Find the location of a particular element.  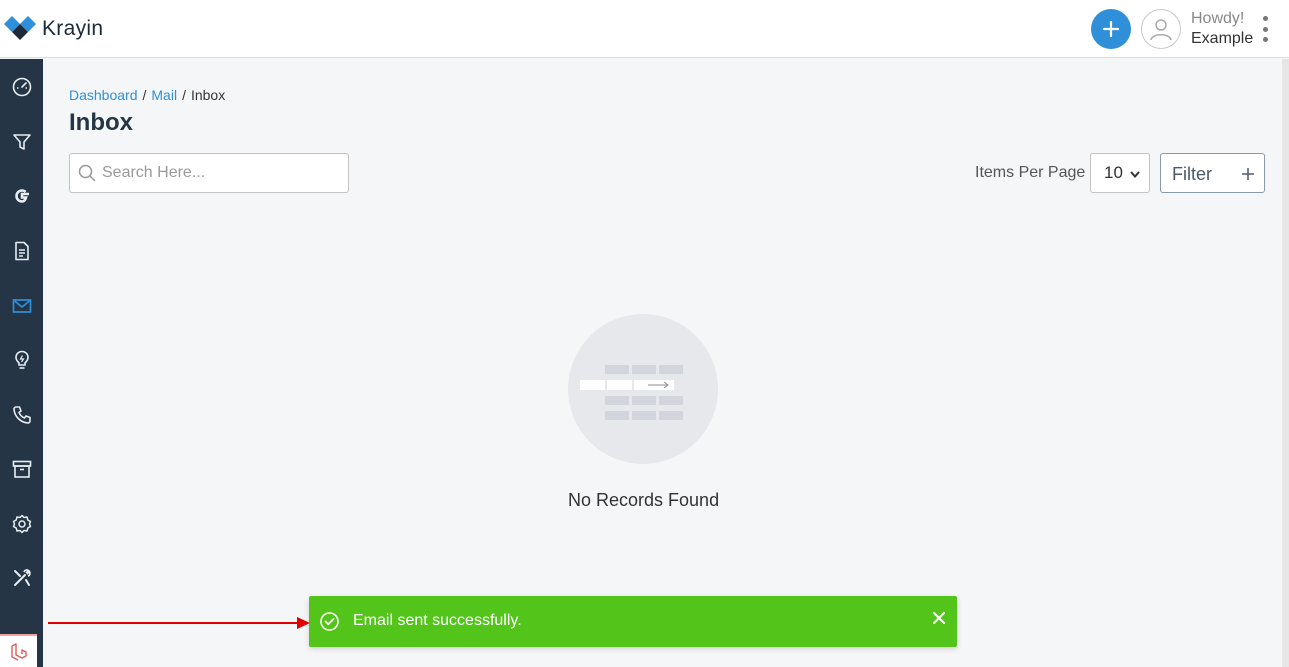

user-name: Example is located at coordinates (1222, 39).